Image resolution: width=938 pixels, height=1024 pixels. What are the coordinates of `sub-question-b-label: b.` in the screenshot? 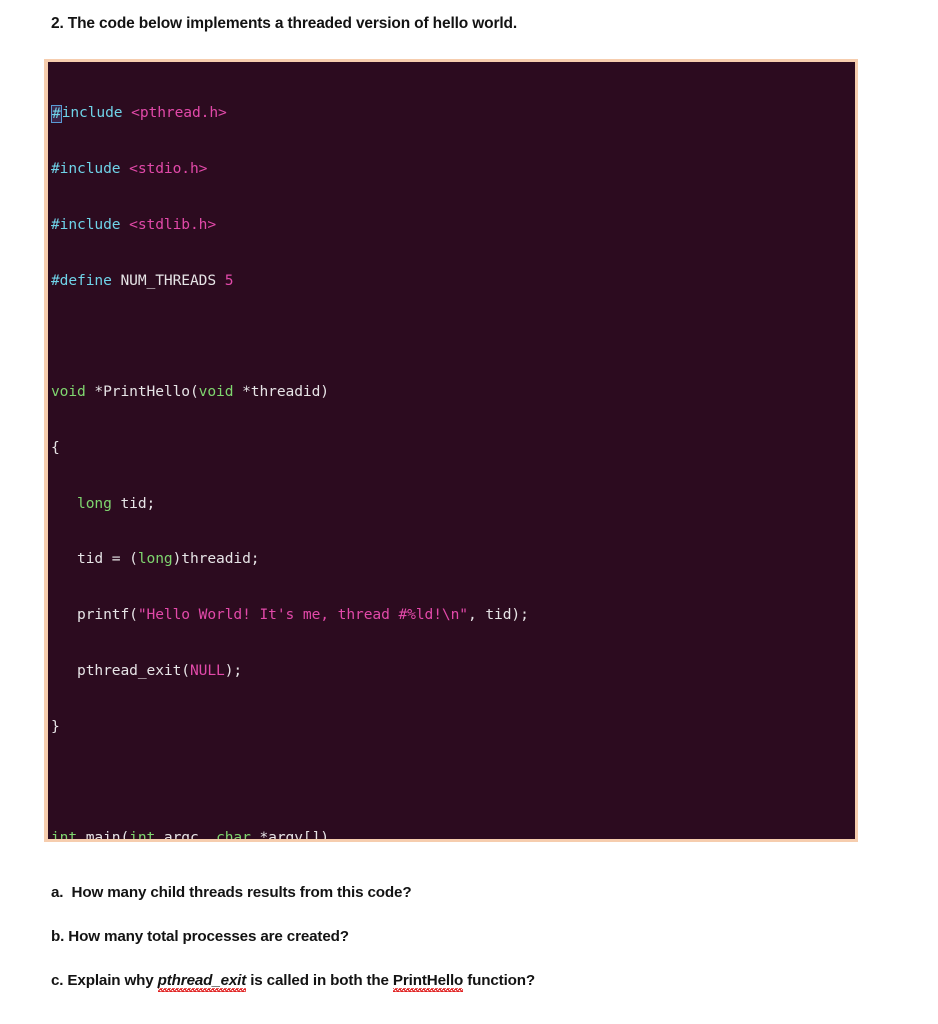 It's located at (58, 936).